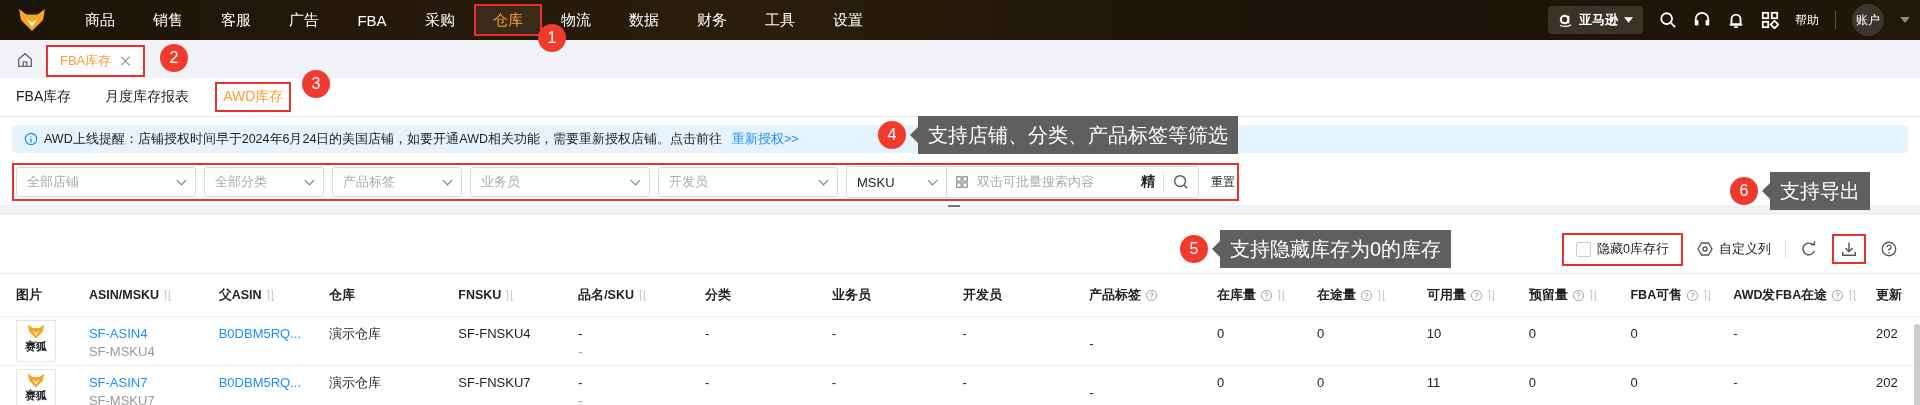 The width and height of the screenshot is (1920, 405). I want to click on nav-item: 销售, so click(168, 20).